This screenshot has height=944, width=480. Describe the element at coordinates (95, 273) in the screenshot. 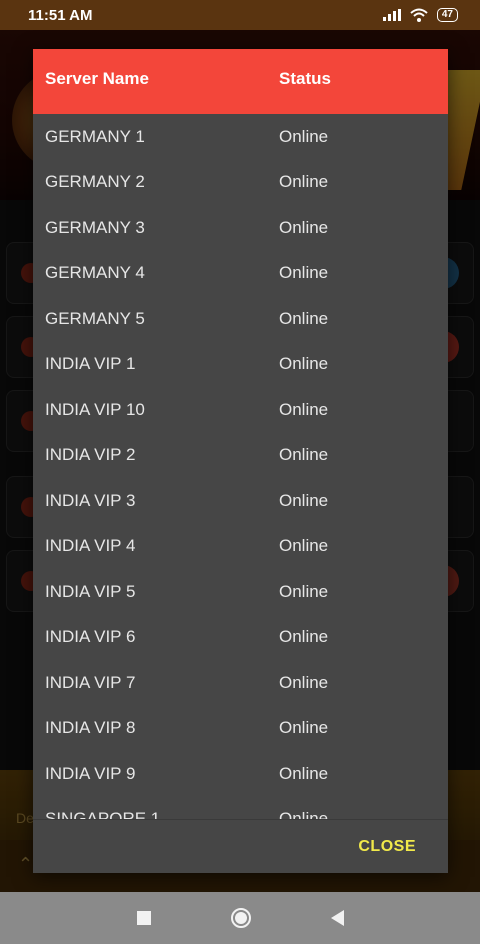

I see `server-name: GERMANY 4` at that location.